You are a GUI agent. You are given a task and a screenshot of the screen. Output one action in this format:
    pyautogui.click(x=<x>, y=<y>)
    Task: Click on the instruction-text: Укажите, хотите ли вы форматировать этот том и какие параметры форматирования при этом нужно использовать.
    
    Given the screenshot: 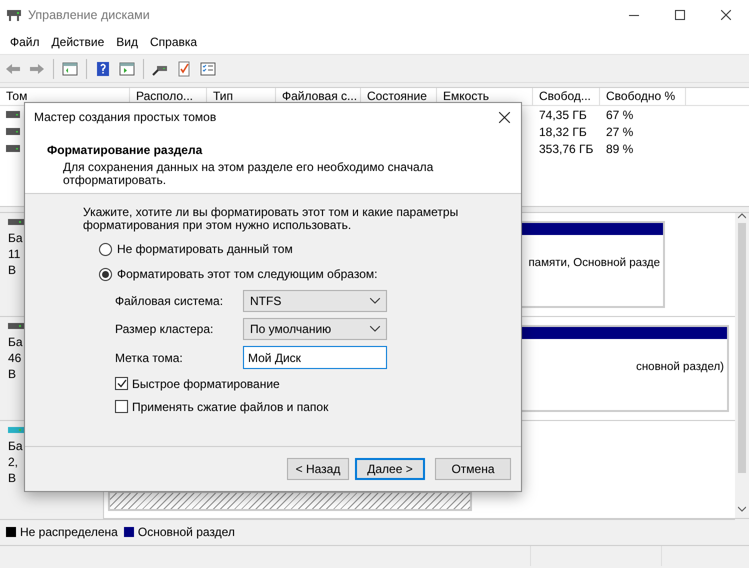 What is the action you would take?
    pyautogui.click(x=271, y=219)
    